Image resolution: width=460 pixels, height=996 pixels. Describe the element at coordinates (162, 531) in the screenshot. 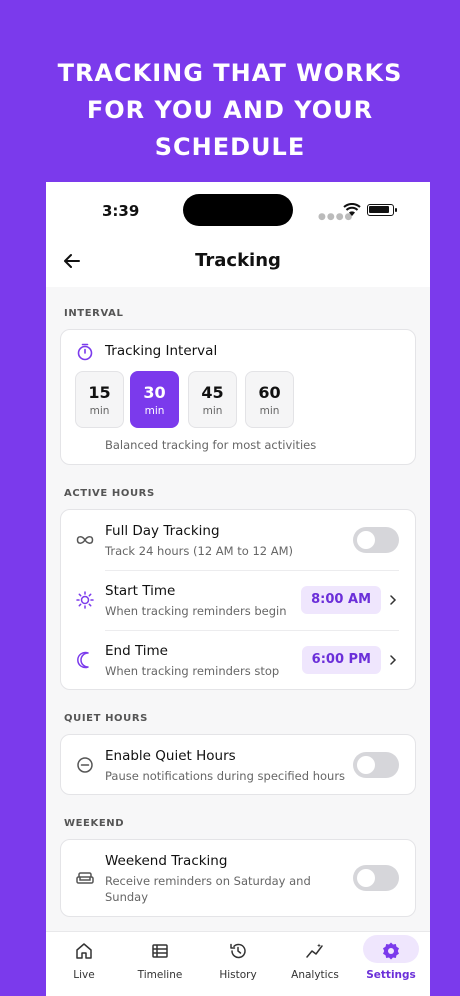

I see `full-day-title: Full Day Tracking` at that location.